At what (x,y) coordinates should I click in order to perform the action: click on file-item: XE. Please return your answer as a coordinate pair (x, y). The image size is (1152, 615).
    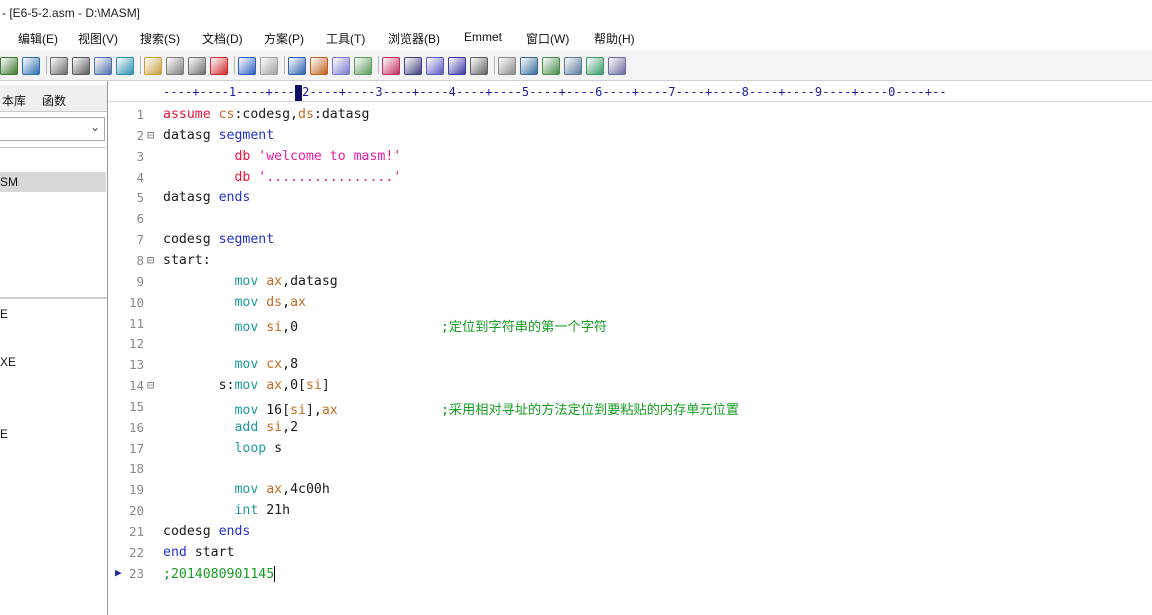
    Looking at the image, I should click on (8, 362).